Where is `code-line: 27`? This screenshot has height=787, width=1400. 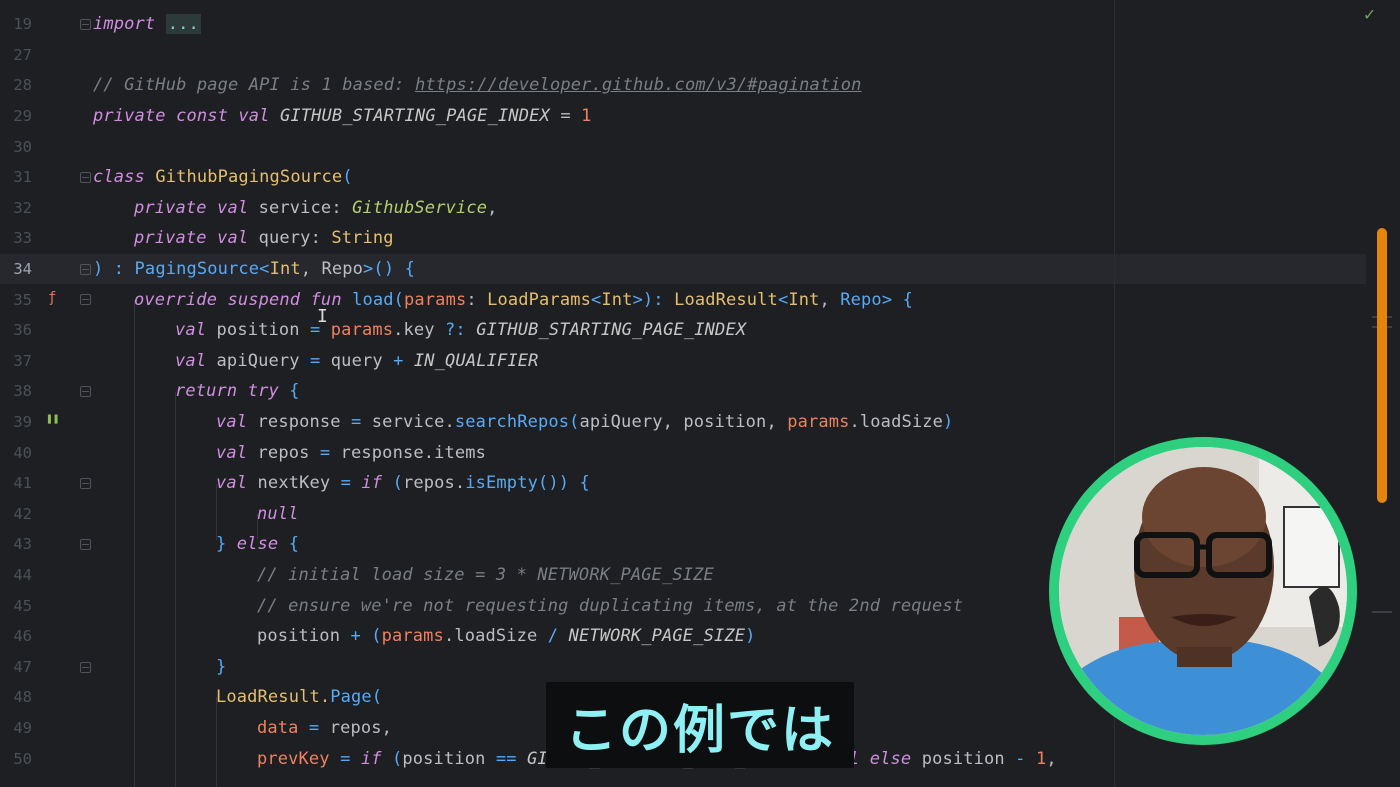 code-line: 27 is located at coordinates (683, 55).